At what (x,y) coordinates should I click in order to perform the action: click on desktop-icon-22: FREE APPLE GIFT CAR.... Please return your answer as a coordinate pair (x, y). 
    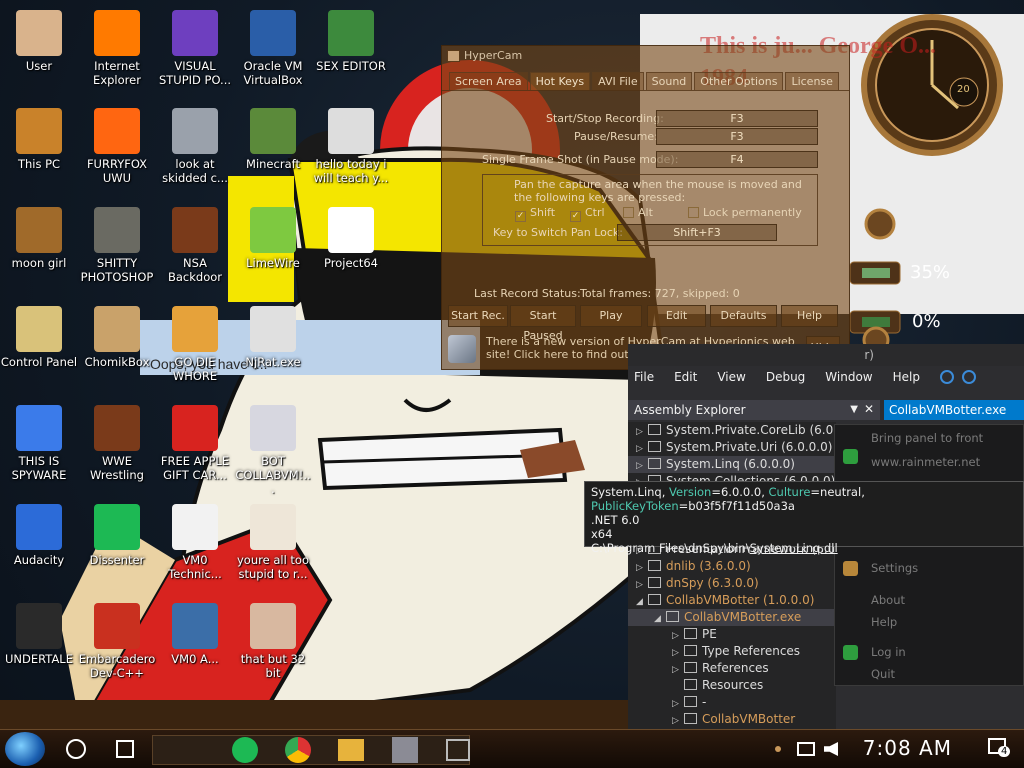
    Looking at the image, I should click on (195, 443).